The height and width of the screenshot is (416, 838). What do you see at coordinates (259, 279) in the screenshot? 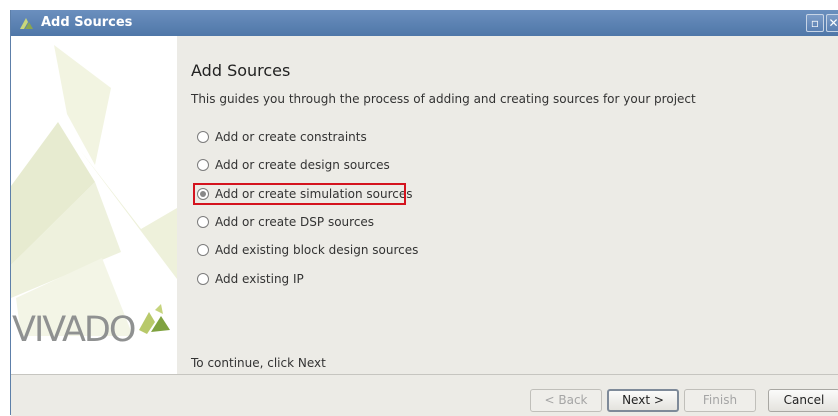
I see `option-label: Add existing IP` at bounding box center [259, 279].